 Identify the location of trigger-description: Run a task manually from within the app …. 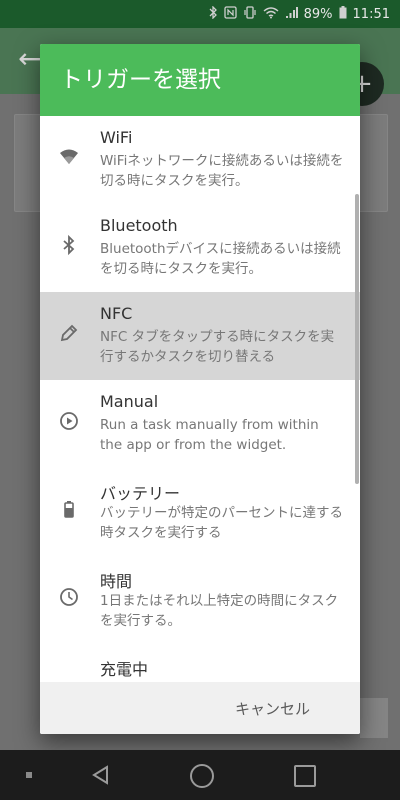
(209, 435).